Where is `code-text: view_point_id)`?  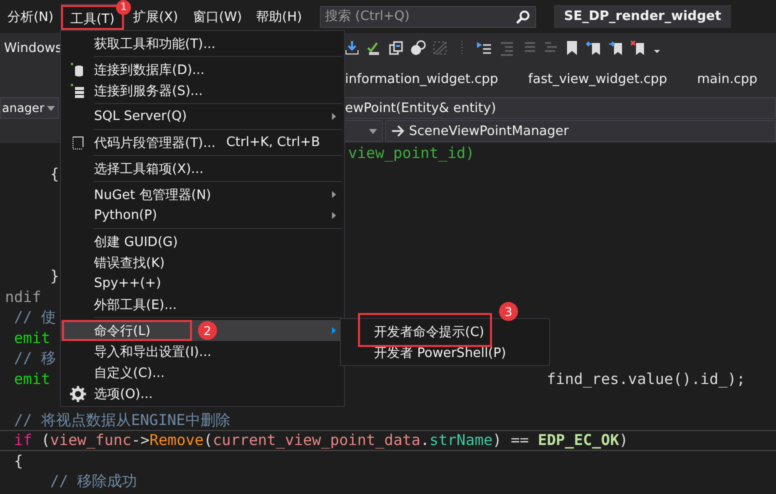 code-text: view_point_id) is located at coordinates (411, 153).